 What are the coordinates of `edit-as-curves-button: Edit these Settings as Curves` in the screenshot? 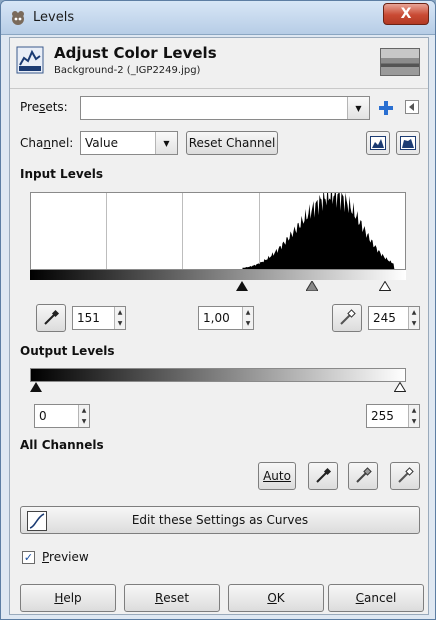 It's located at (220, 520).